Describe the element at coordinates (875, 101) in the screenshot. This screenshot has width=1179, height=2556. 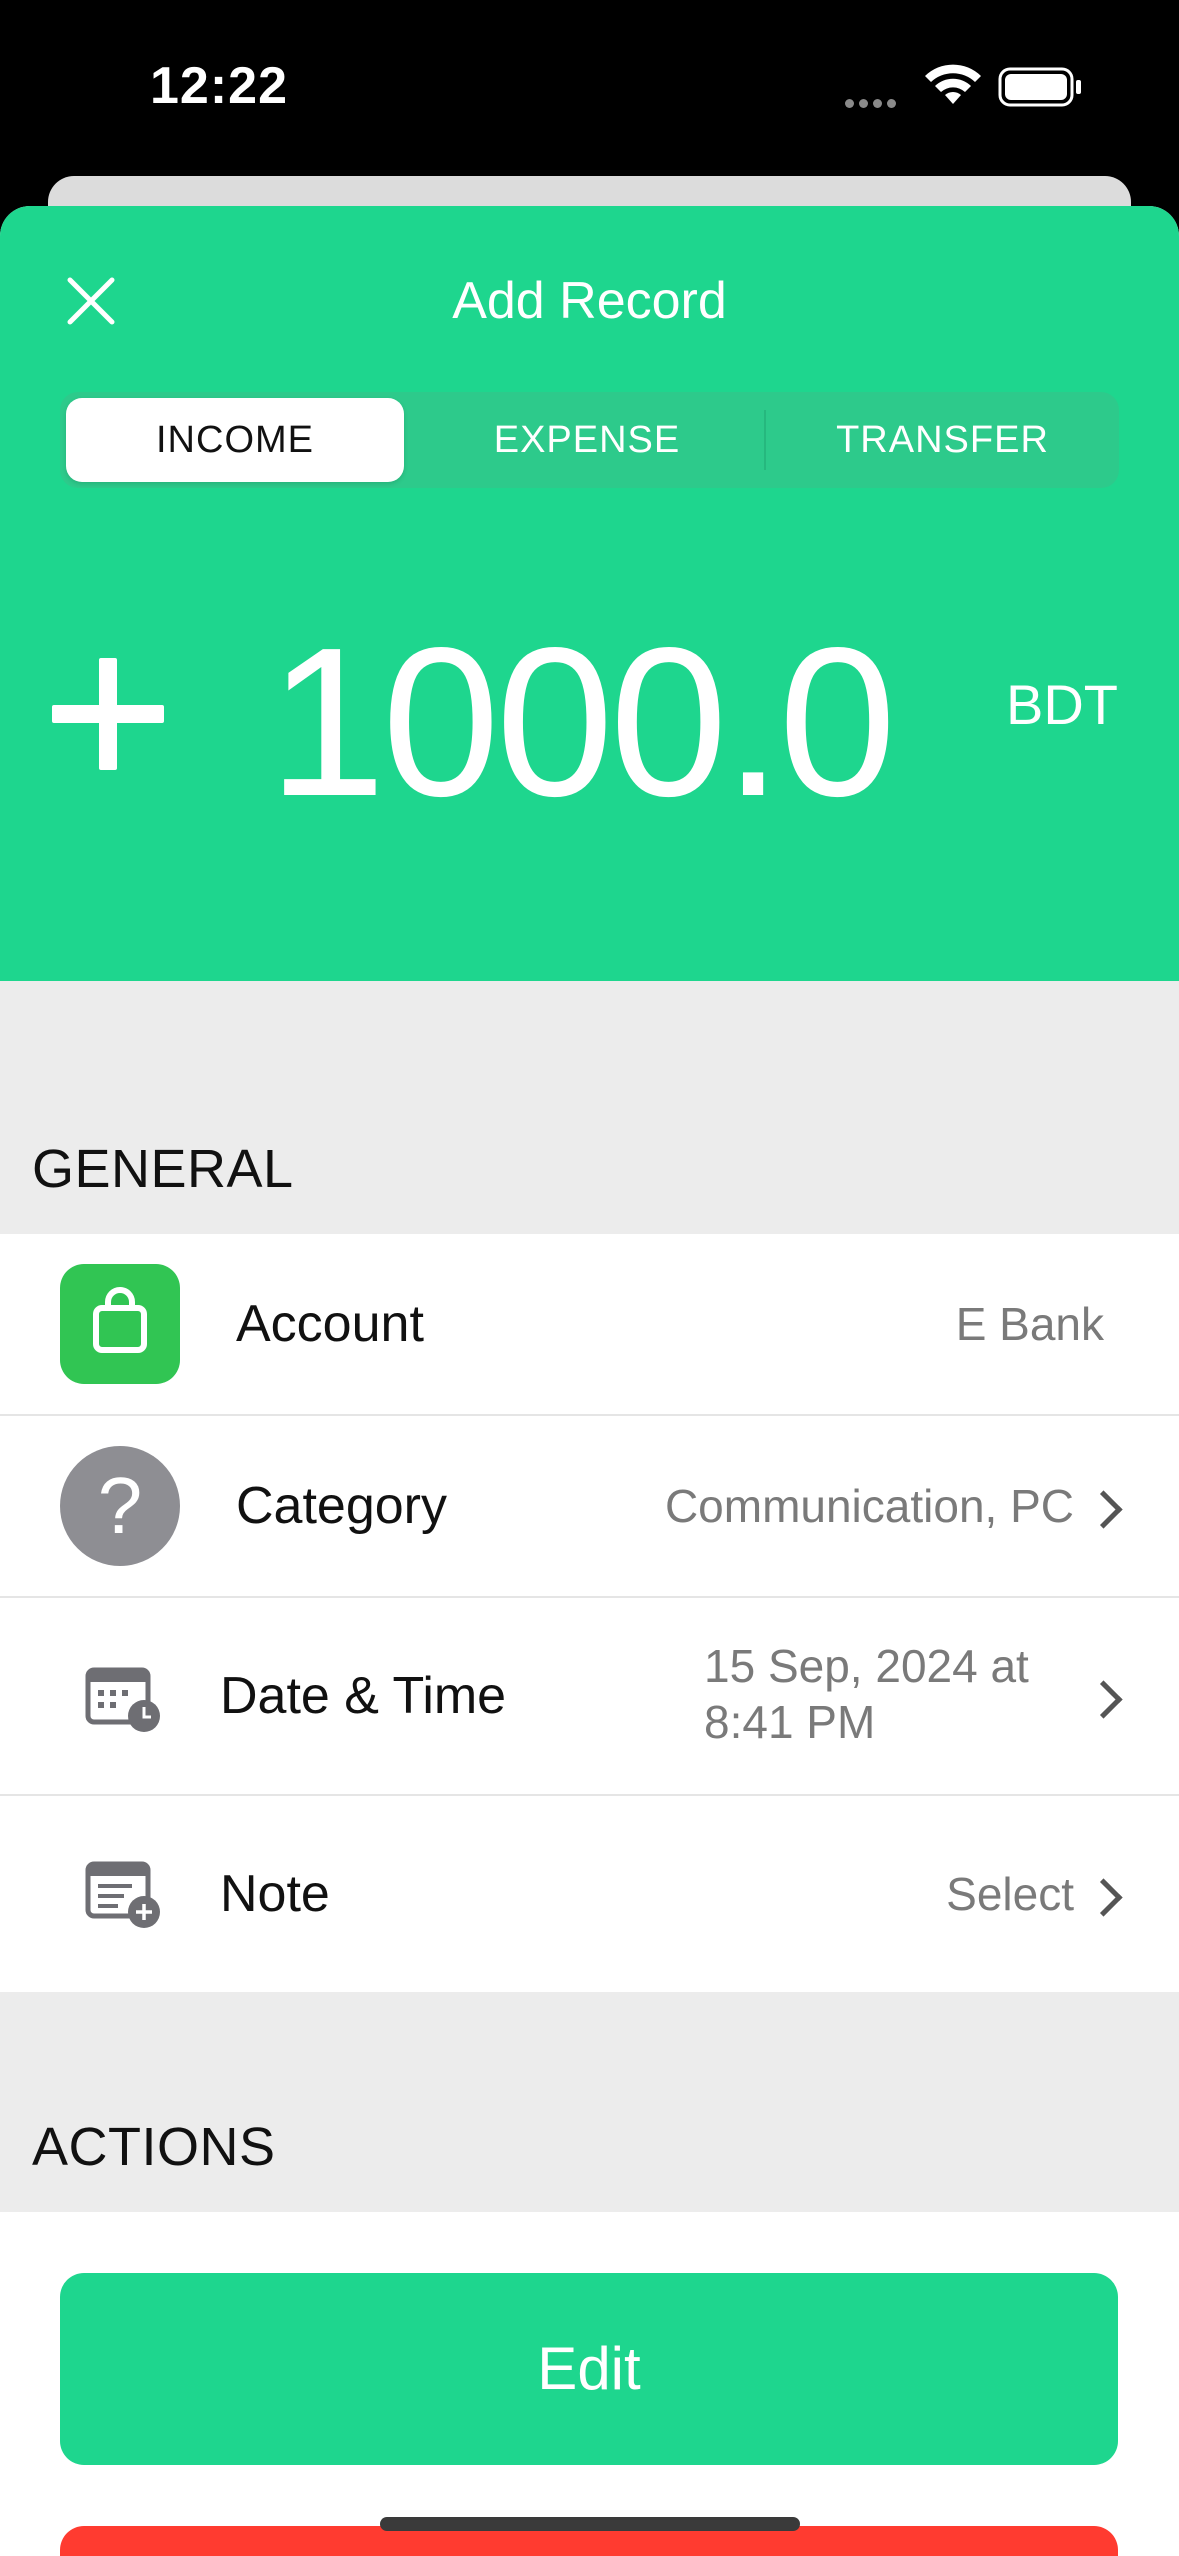
I see `signal-dots-icon` at that location.